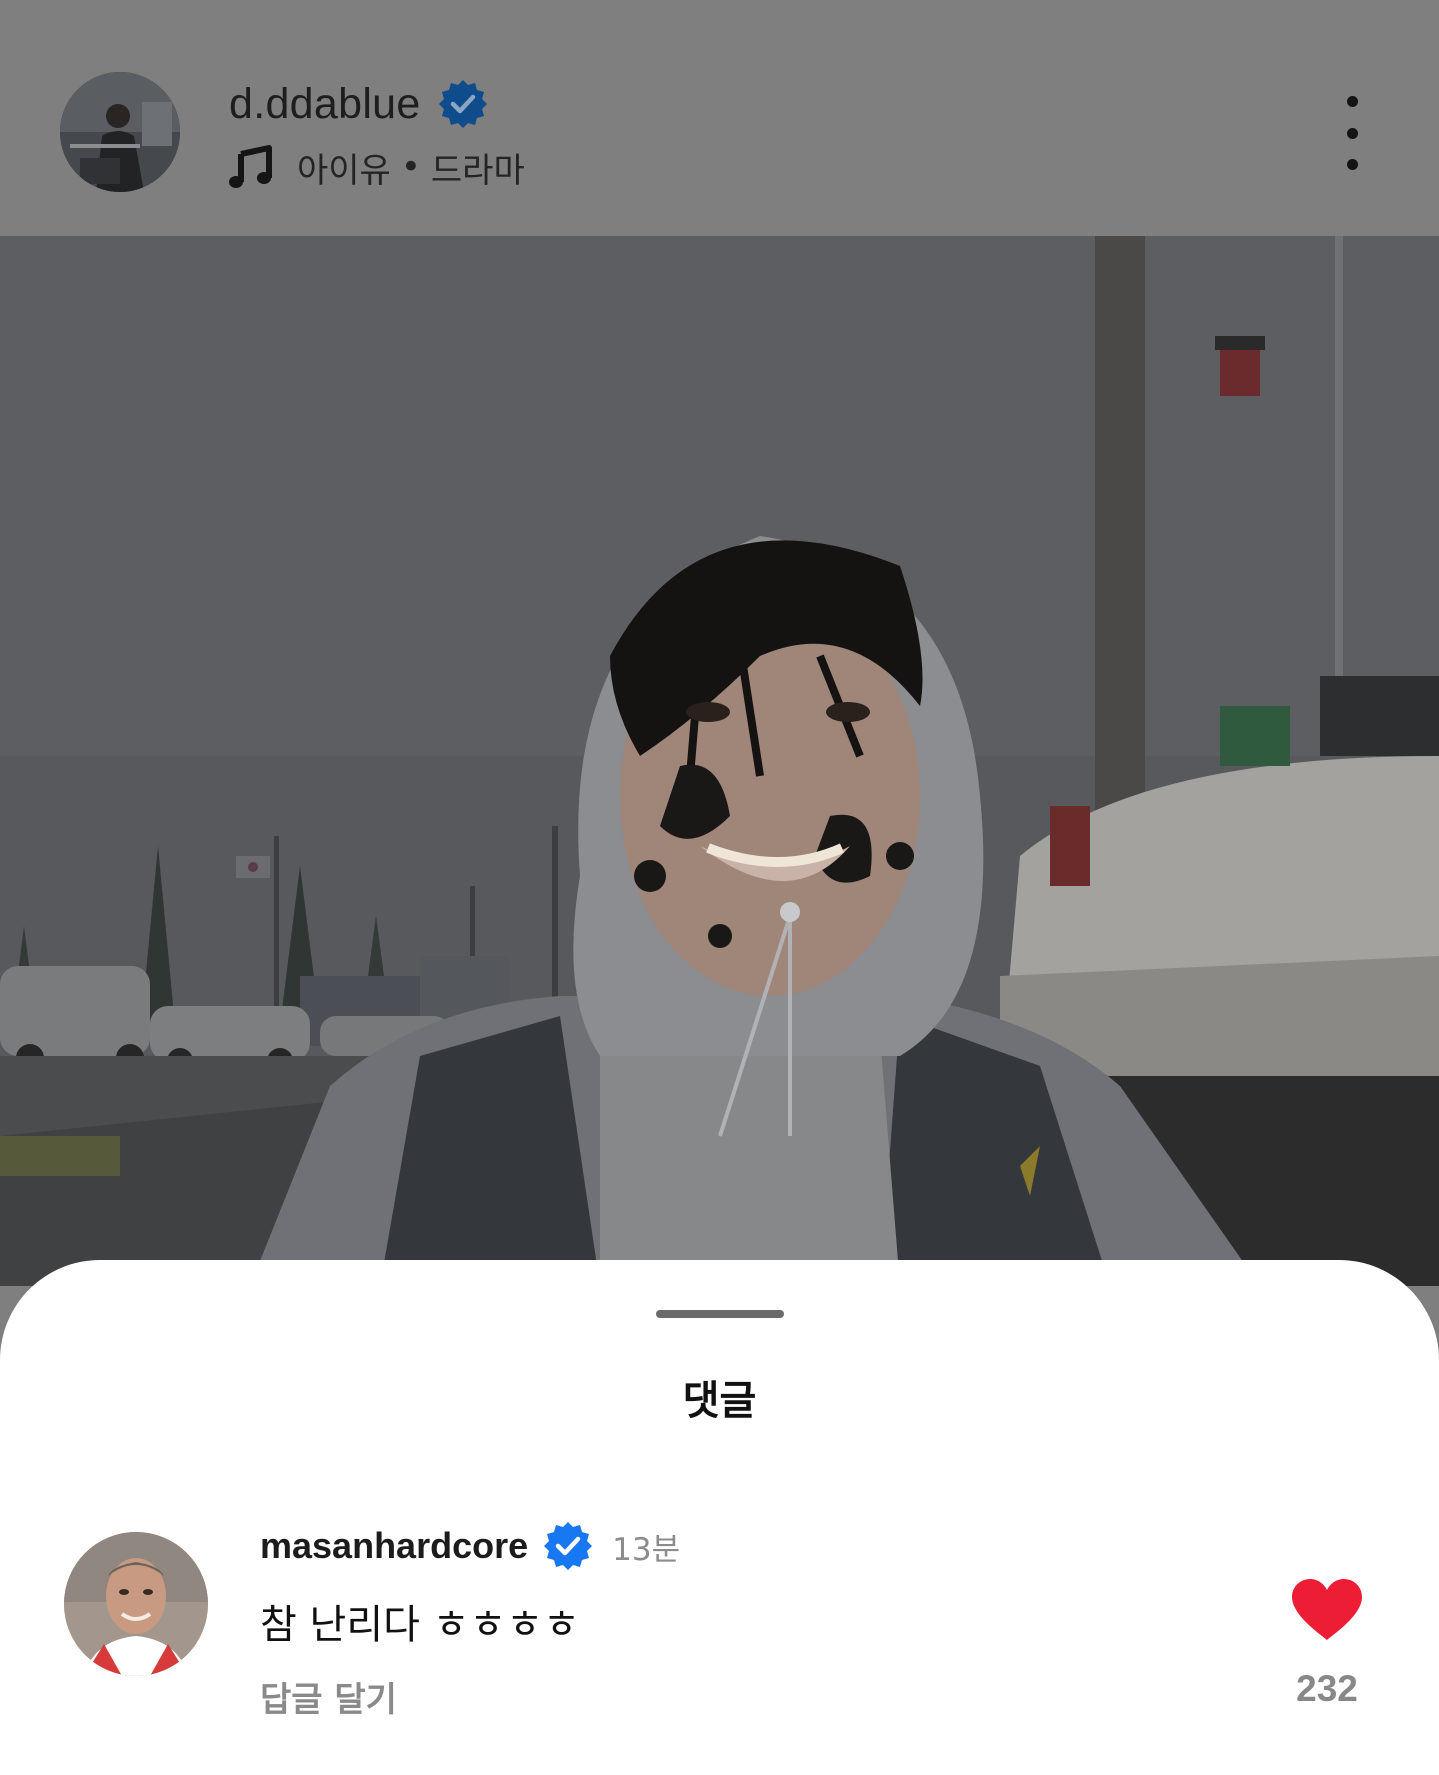 This screenshot has height=1775, width=1439. Describe the element at coordinates (394, 1546) in the screenshot. I see `comment-username: masanhardcore` at that location.